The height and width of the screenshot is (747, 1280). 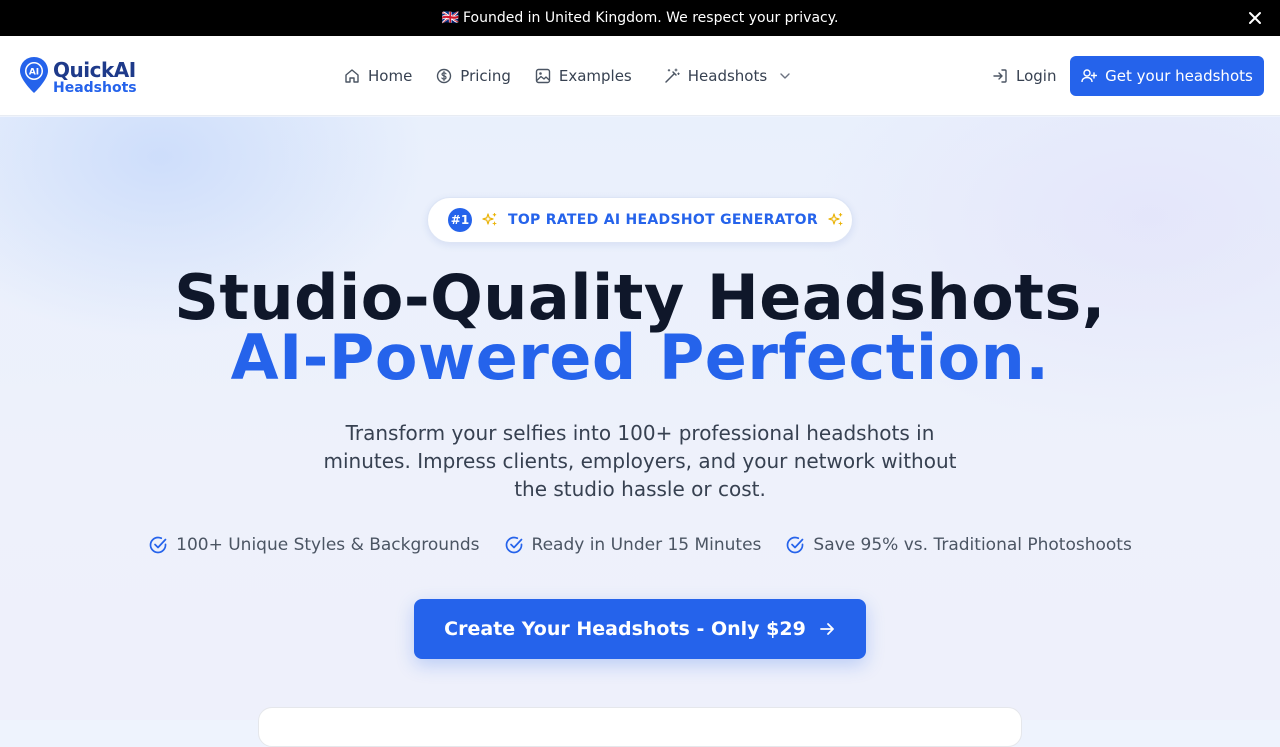 What do you see at coordinates (34, 73) in the screenshot?
I see `logo-mark-text: AI` at bounding box center [34, 73].